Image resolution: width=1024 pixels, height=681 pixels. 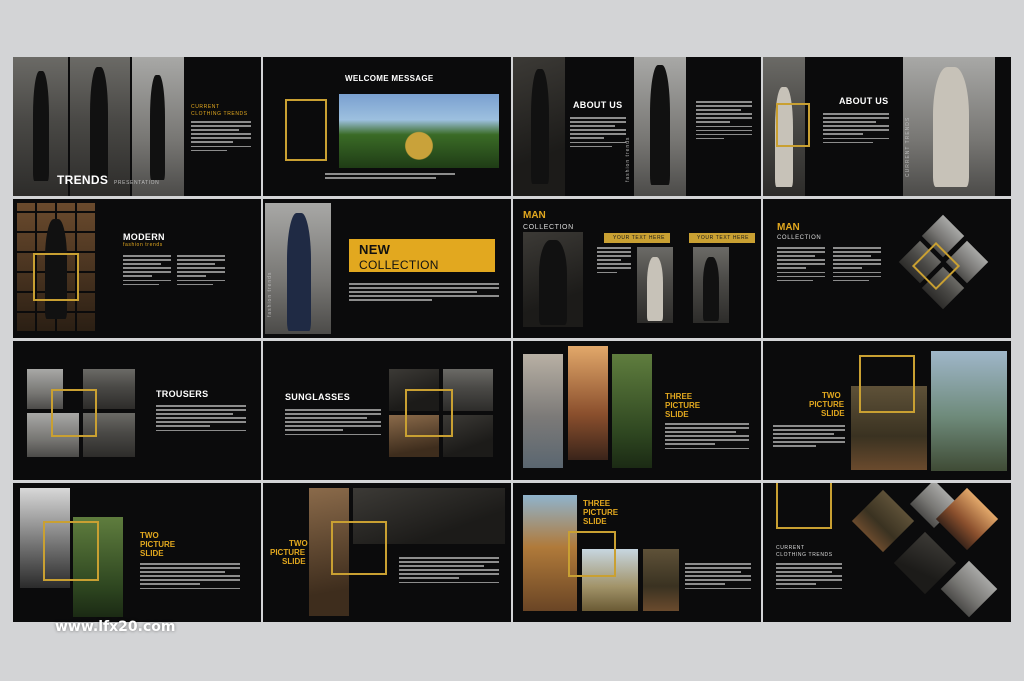 I want to click on sunglasses-title: SUNGLASSES, so click(x=318, y=397).